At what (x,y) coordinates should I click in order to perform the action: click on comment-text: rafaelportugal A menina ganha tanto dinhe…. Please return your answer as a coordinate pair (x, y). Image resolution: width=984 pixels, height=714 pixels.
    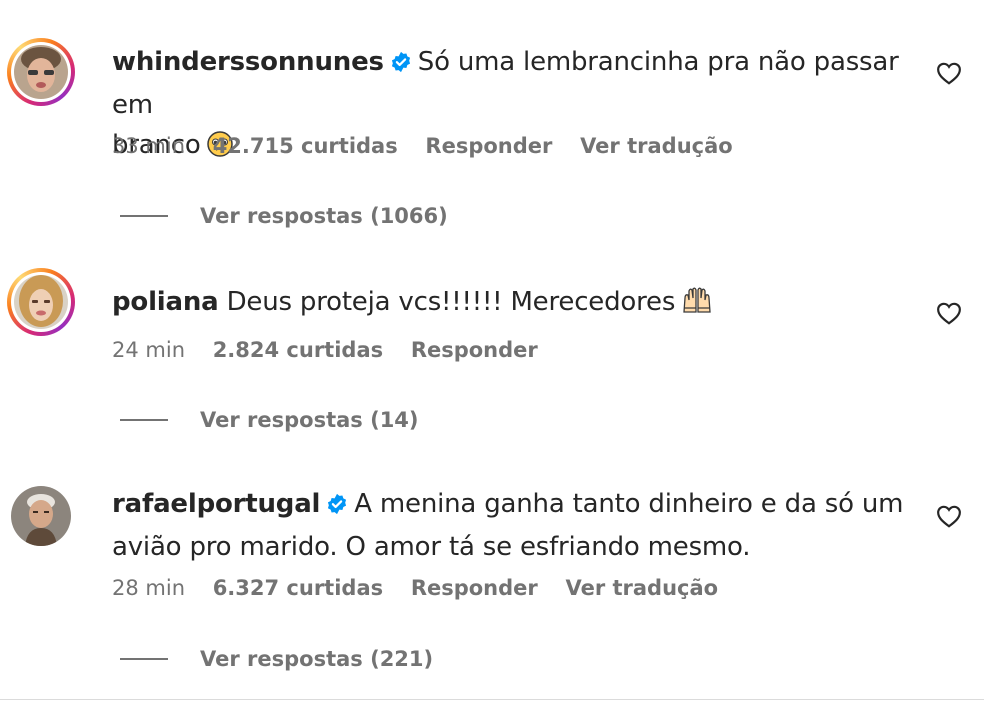
    Looking at the image, I should click on (512, 525).